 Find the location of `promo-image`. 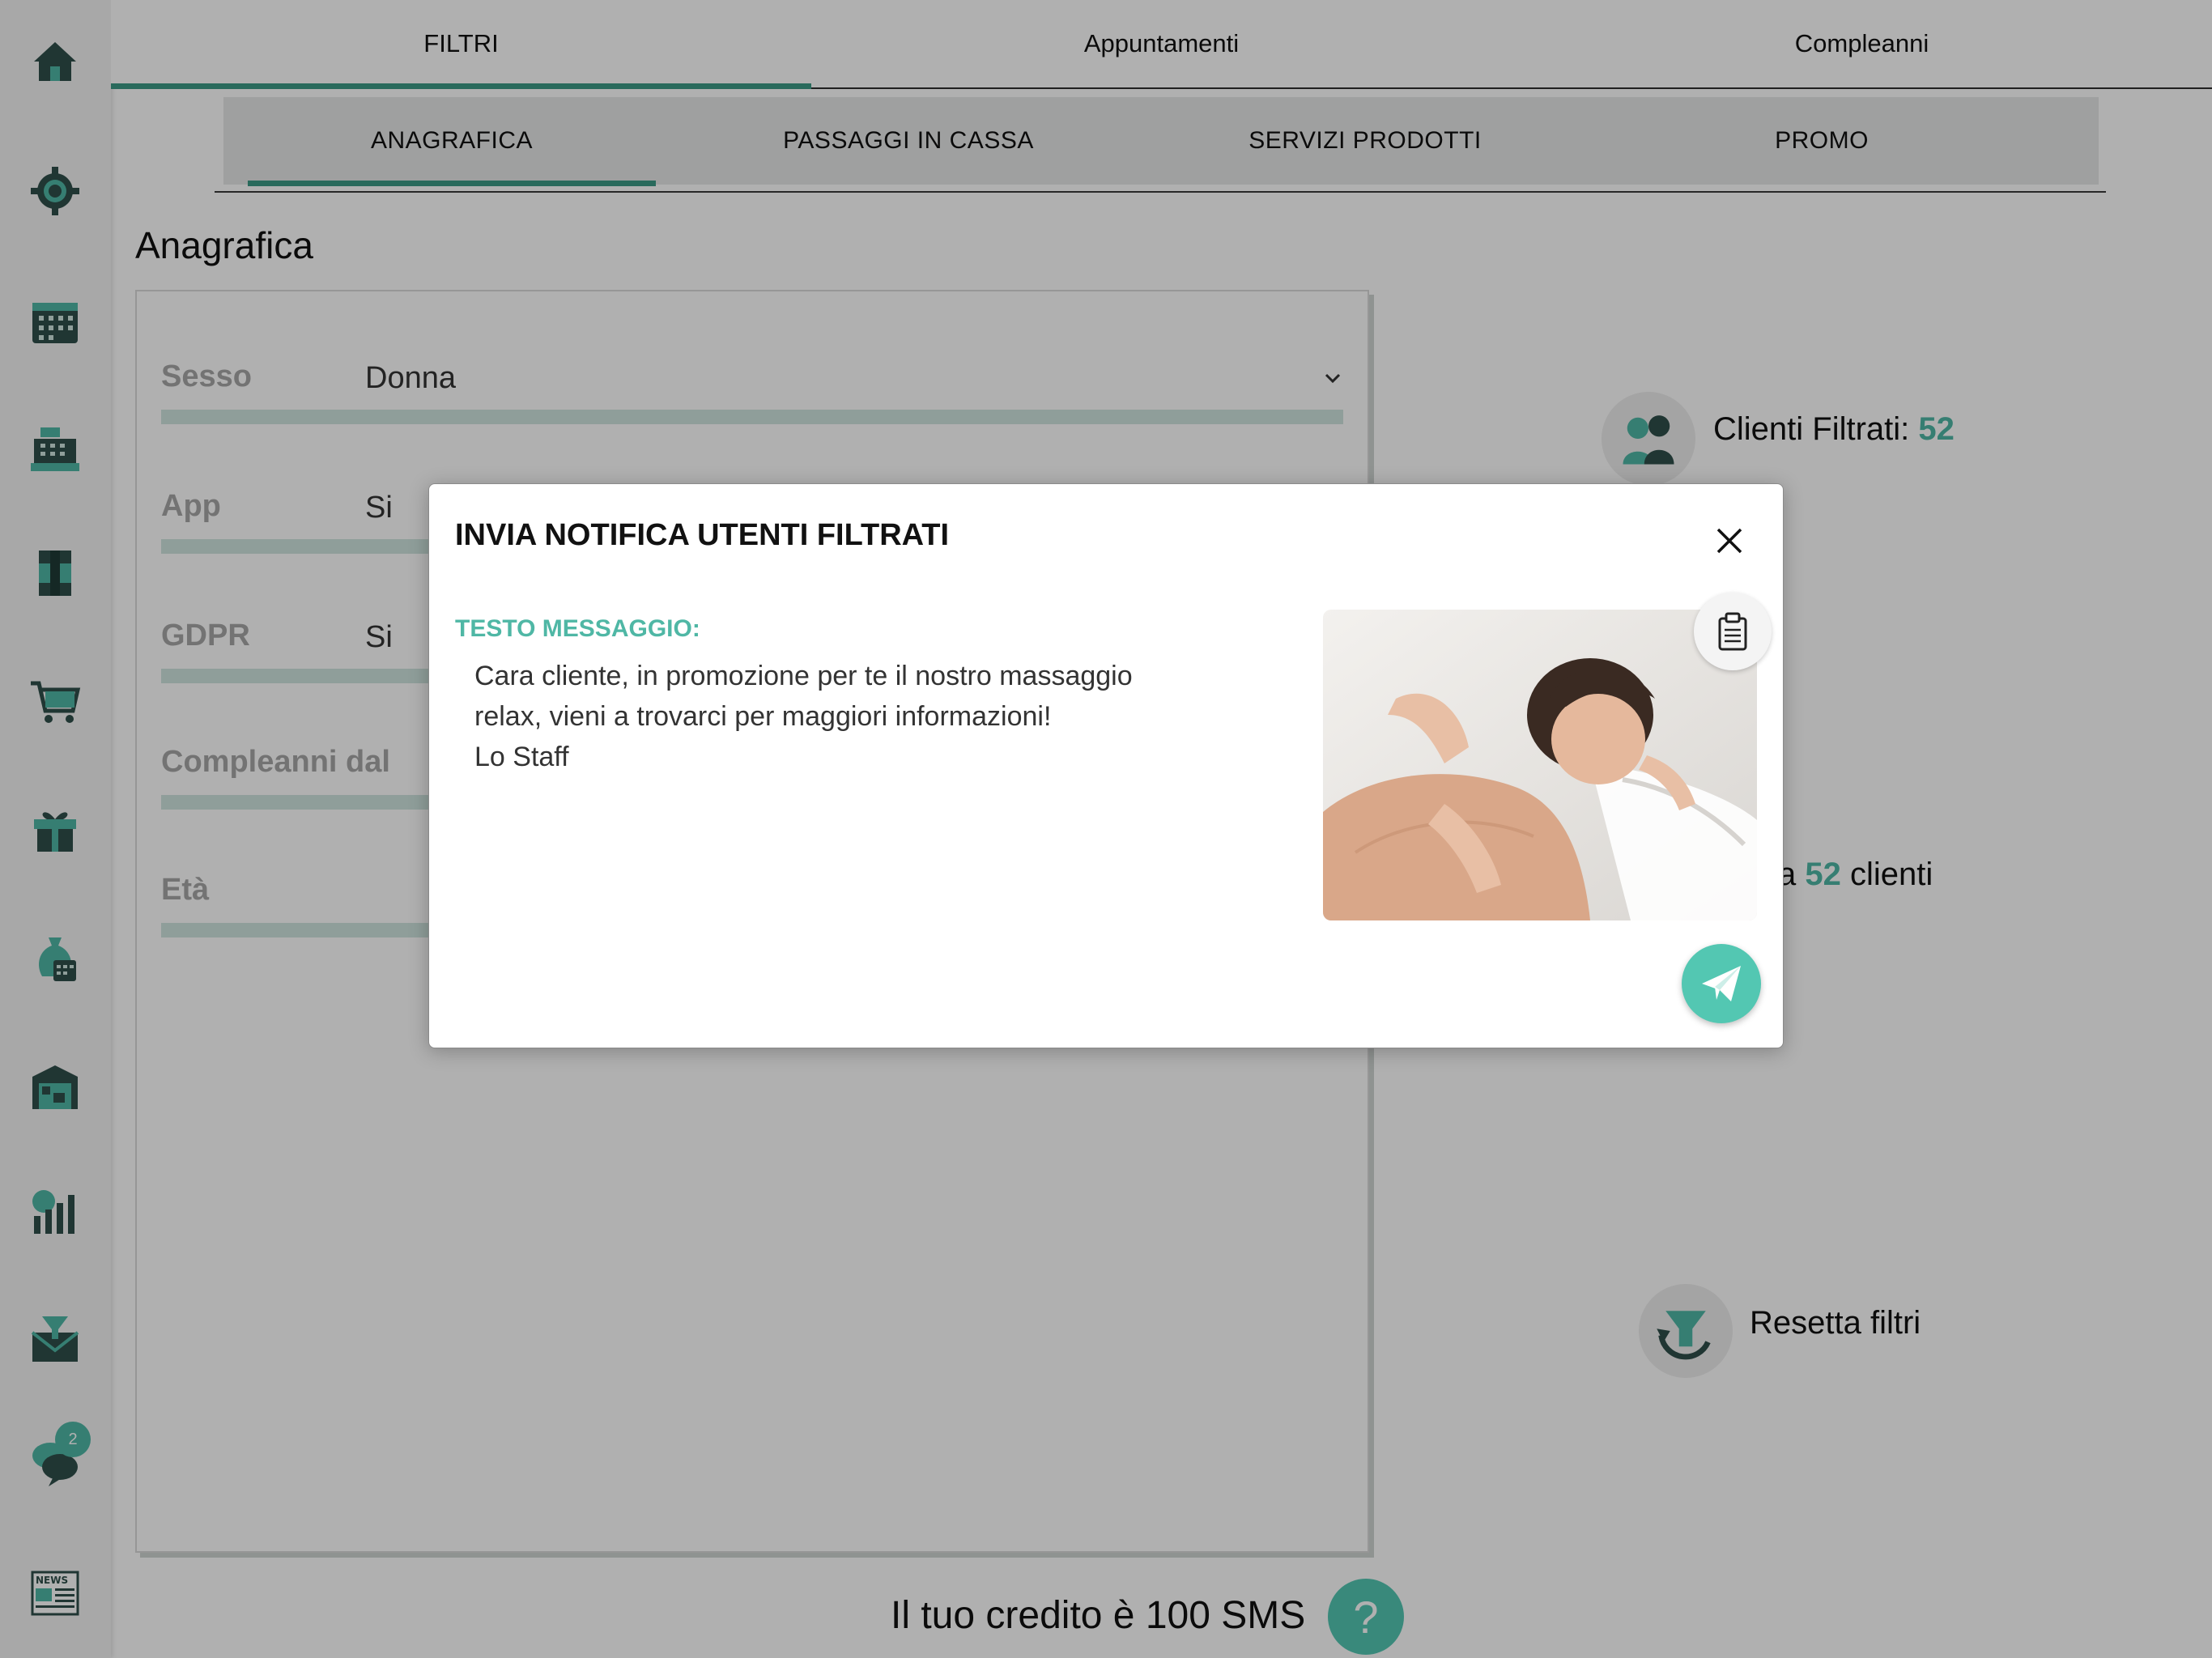

promo-image is located at coordinates (1540, 765).